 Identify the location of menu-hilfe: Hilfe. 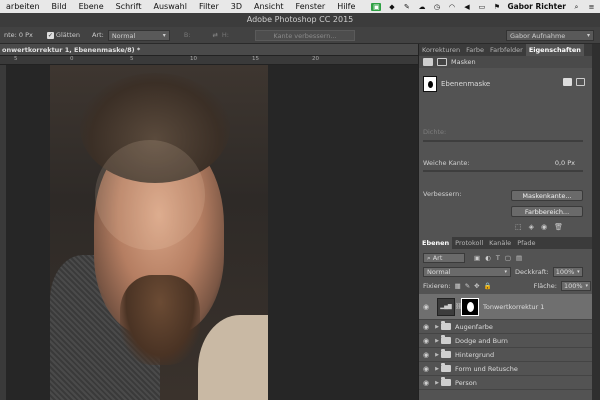
(346, 6).